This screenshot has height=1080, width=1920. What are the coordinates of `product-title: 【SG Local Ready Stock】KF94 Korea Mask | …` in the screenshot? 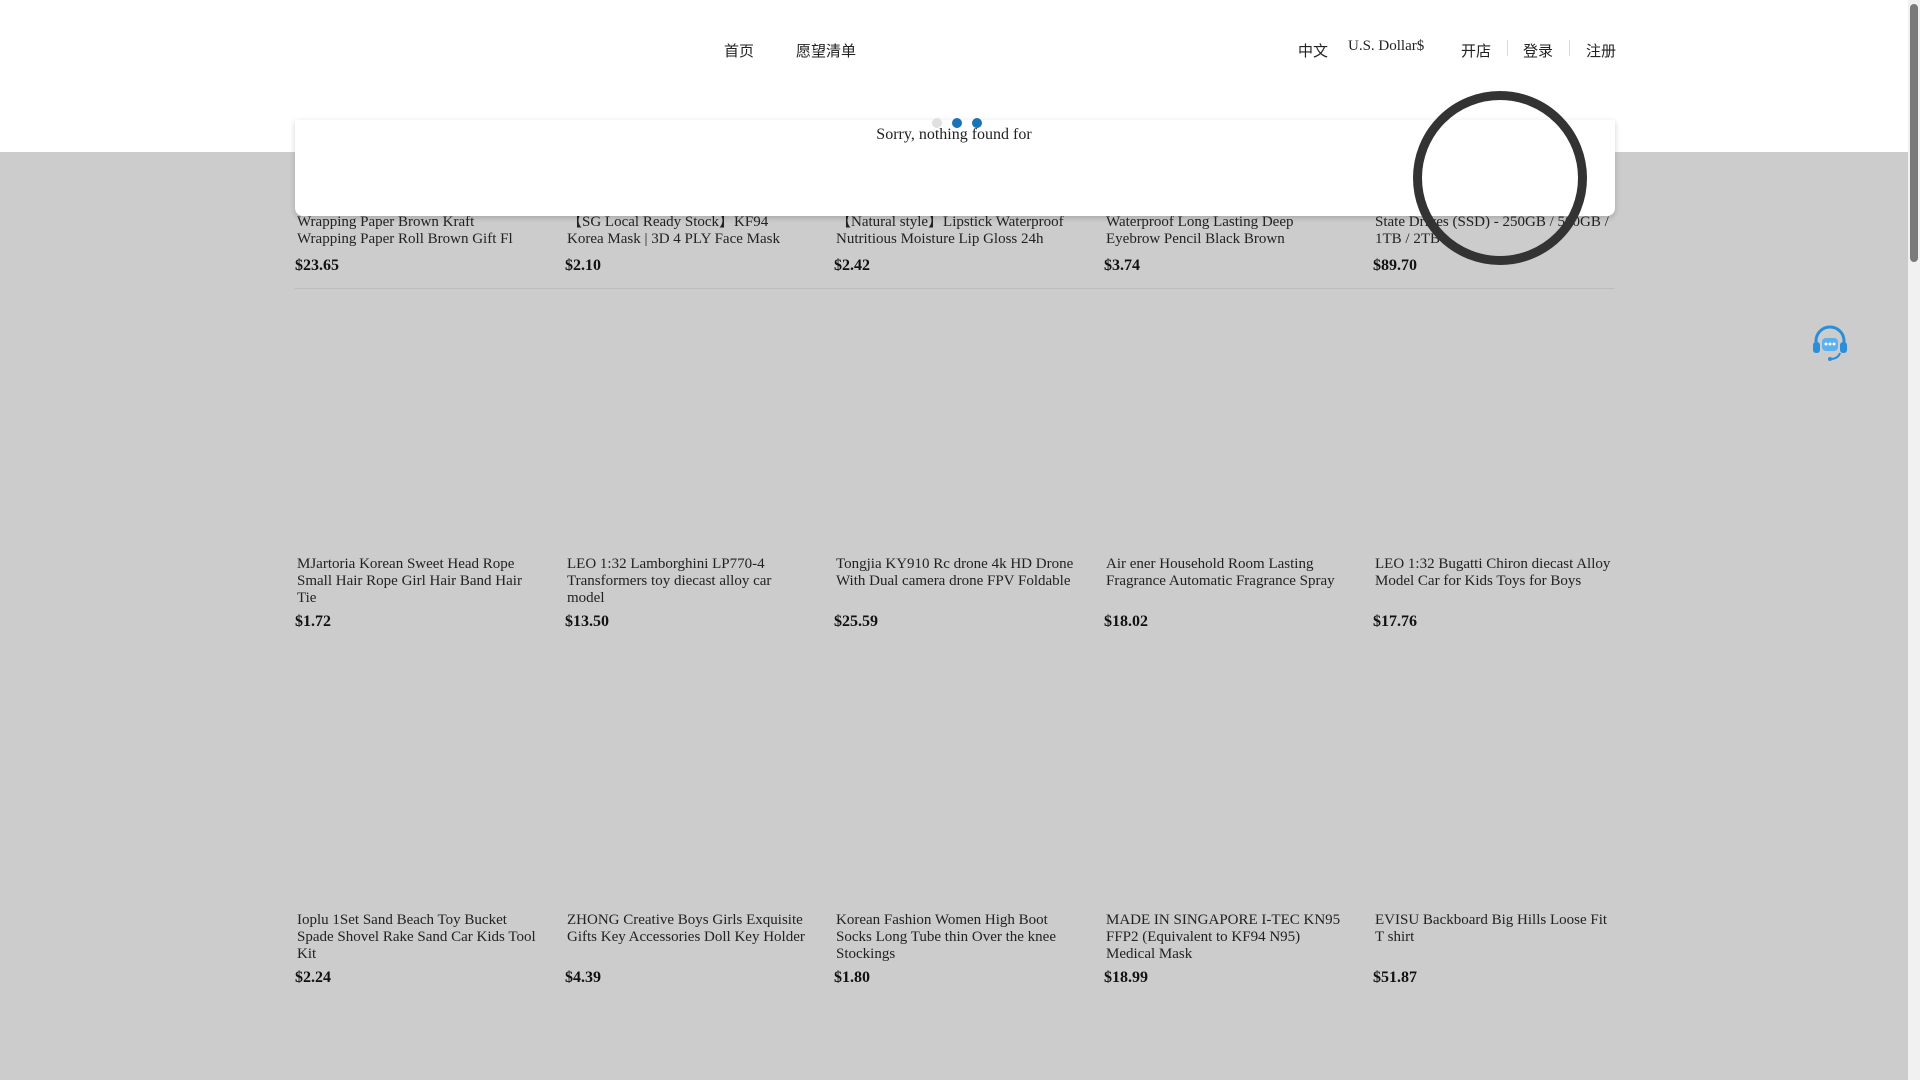 It's located at (687, 231).